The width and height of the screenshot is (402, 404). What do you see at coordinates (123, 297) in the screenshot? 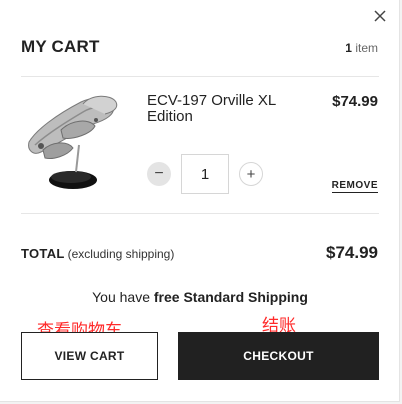
I see `shipping-prefix: You have` at bounding box center [123, 297].